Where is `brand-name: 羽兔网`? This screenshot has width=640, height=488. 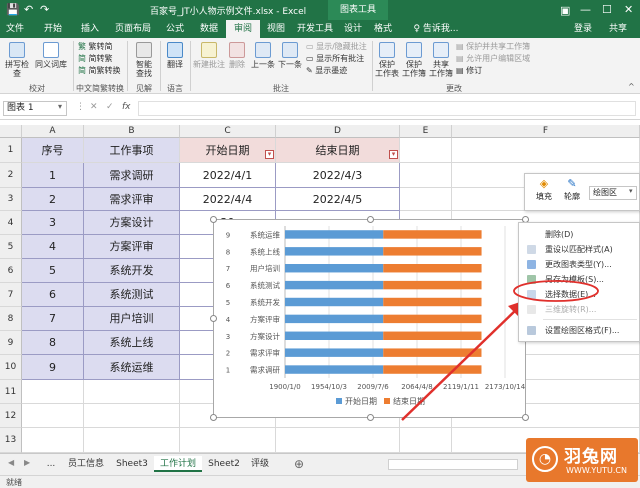
brand-name: 羽兔网 is located at coordinates (591, 457).